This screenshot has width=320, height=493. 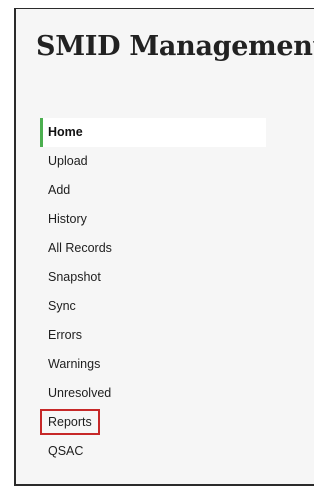 I want to click on sidebar-item-history: History, so click(x=153, y=219).